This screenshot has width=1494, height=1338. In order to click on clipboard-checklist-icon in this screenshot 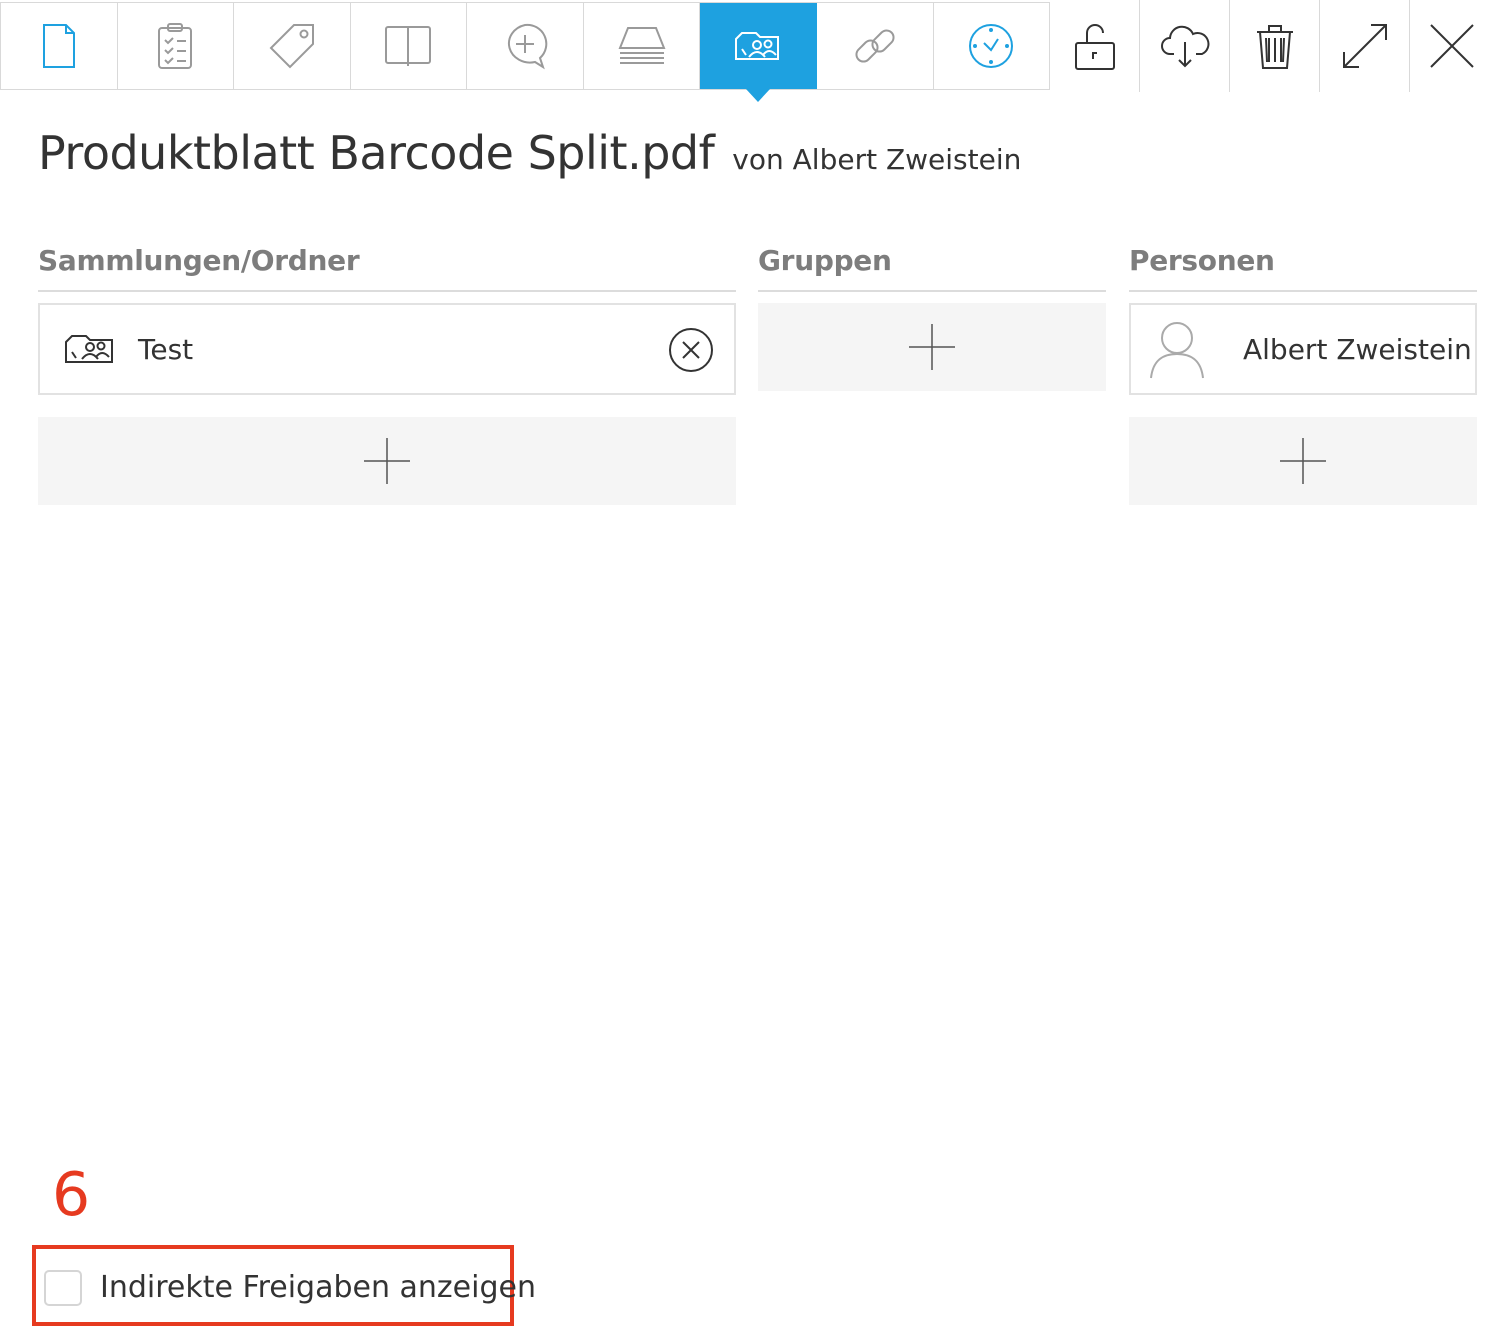, I will do `click(175, 46)`.